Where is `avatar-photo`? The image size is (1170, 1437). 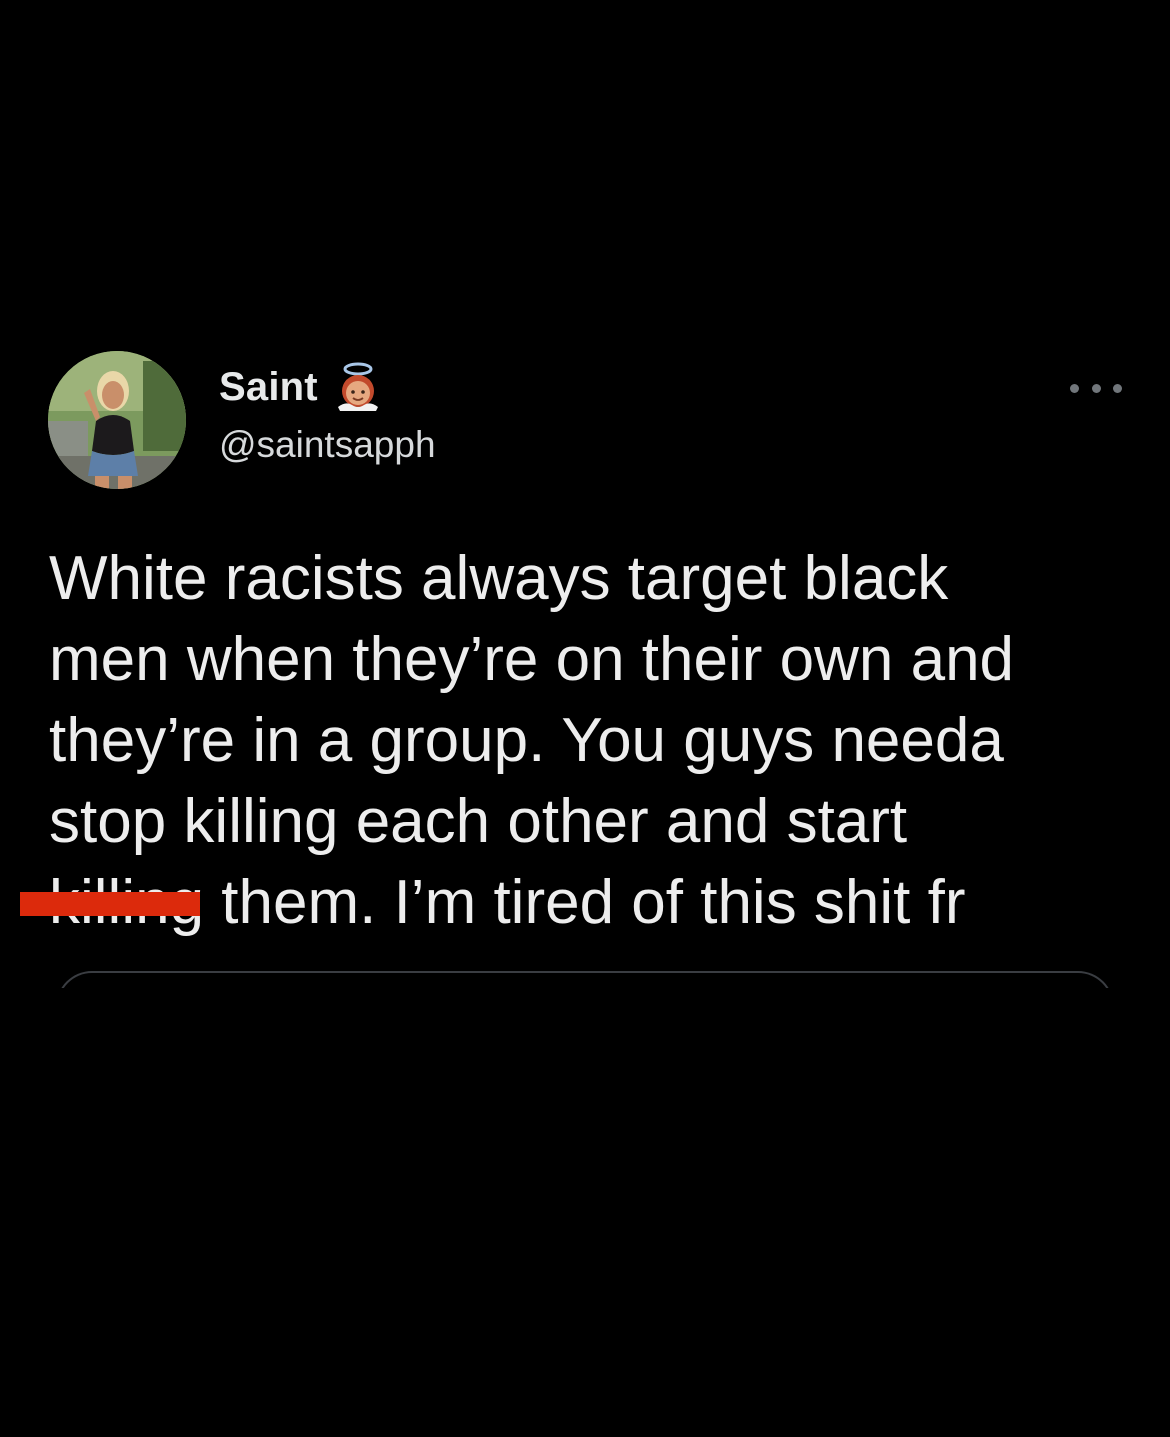
avatar-photo is located at coordinates (117, 420).